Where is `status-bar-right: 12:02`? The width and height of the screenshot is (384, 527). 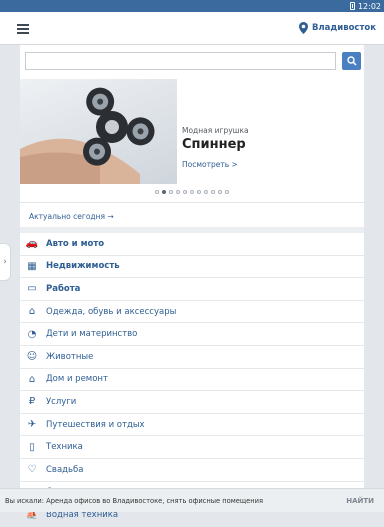 status-bar-right: 12:02 is located at coordinates (365, 6).